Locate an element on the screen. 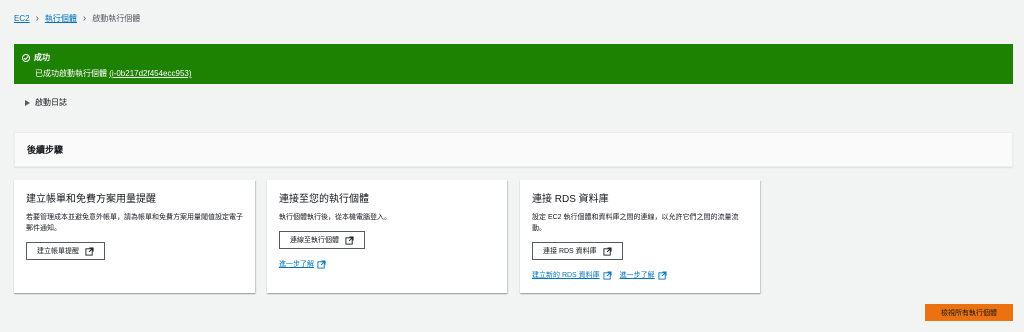  card-title: 連接至您的執行個體 is located at coordinates (324, 199).